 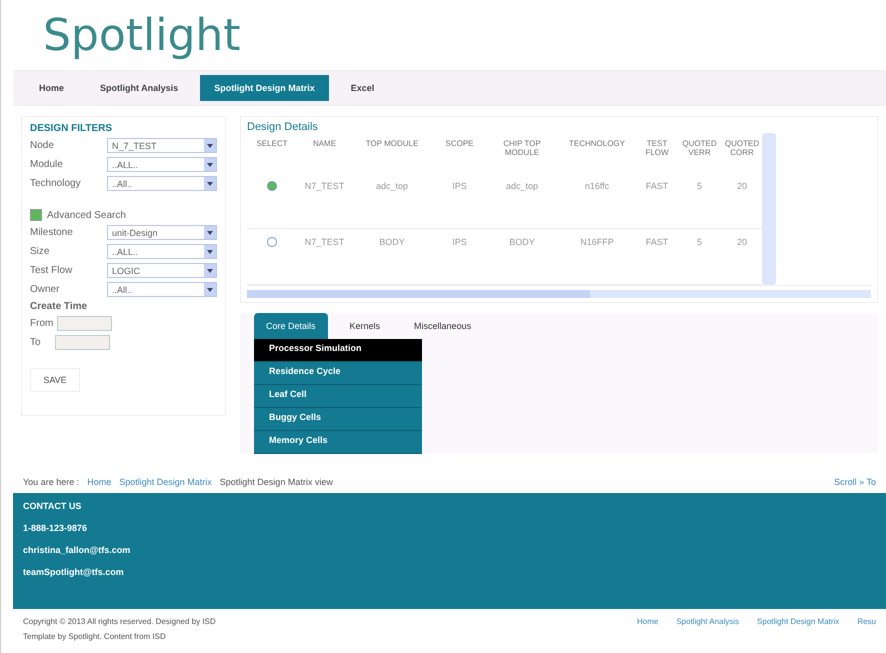 What do you see at coordinates (51, 88) in the screenshot?
I see `nav-tab: Home` at bounding box center [51, 88].